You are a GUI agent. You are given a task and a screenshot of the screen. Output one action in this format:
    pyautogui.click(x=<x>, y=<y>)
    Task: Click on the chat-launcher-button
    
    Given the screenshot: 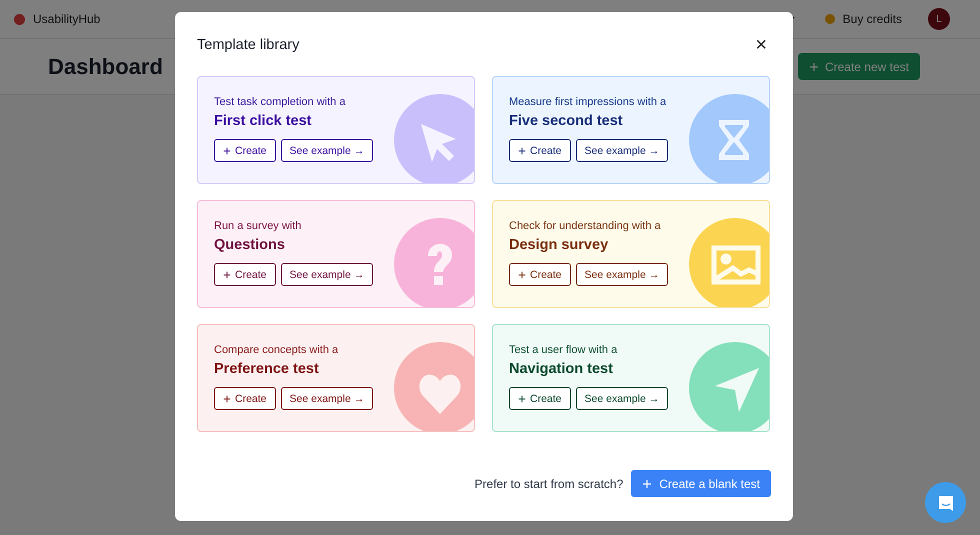 What is the action you would take?
    pyautogui.click(x=945, y=502)
    